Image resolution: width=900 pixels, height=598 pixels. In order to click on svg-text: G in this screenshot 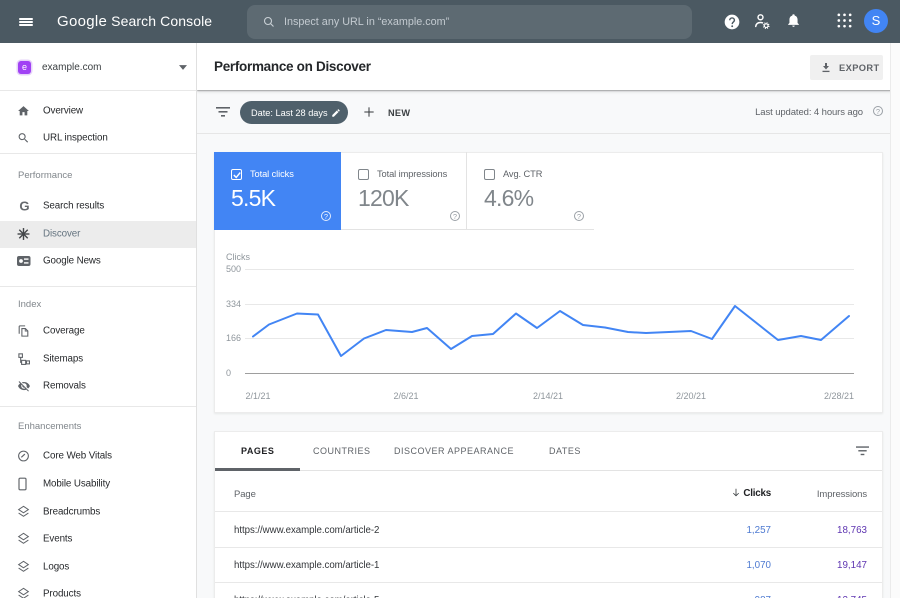, I will do `click(24, 206)`.